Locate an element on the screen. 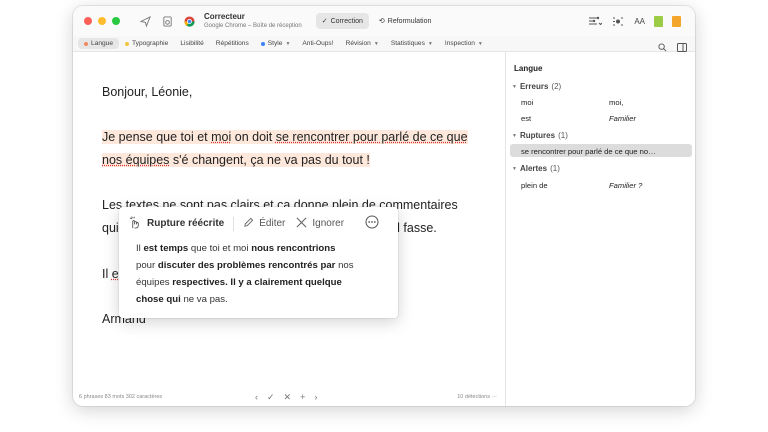 The width and height of the screenshot is (768, 432). error-moi: moi is located at coordinates (221, 137).